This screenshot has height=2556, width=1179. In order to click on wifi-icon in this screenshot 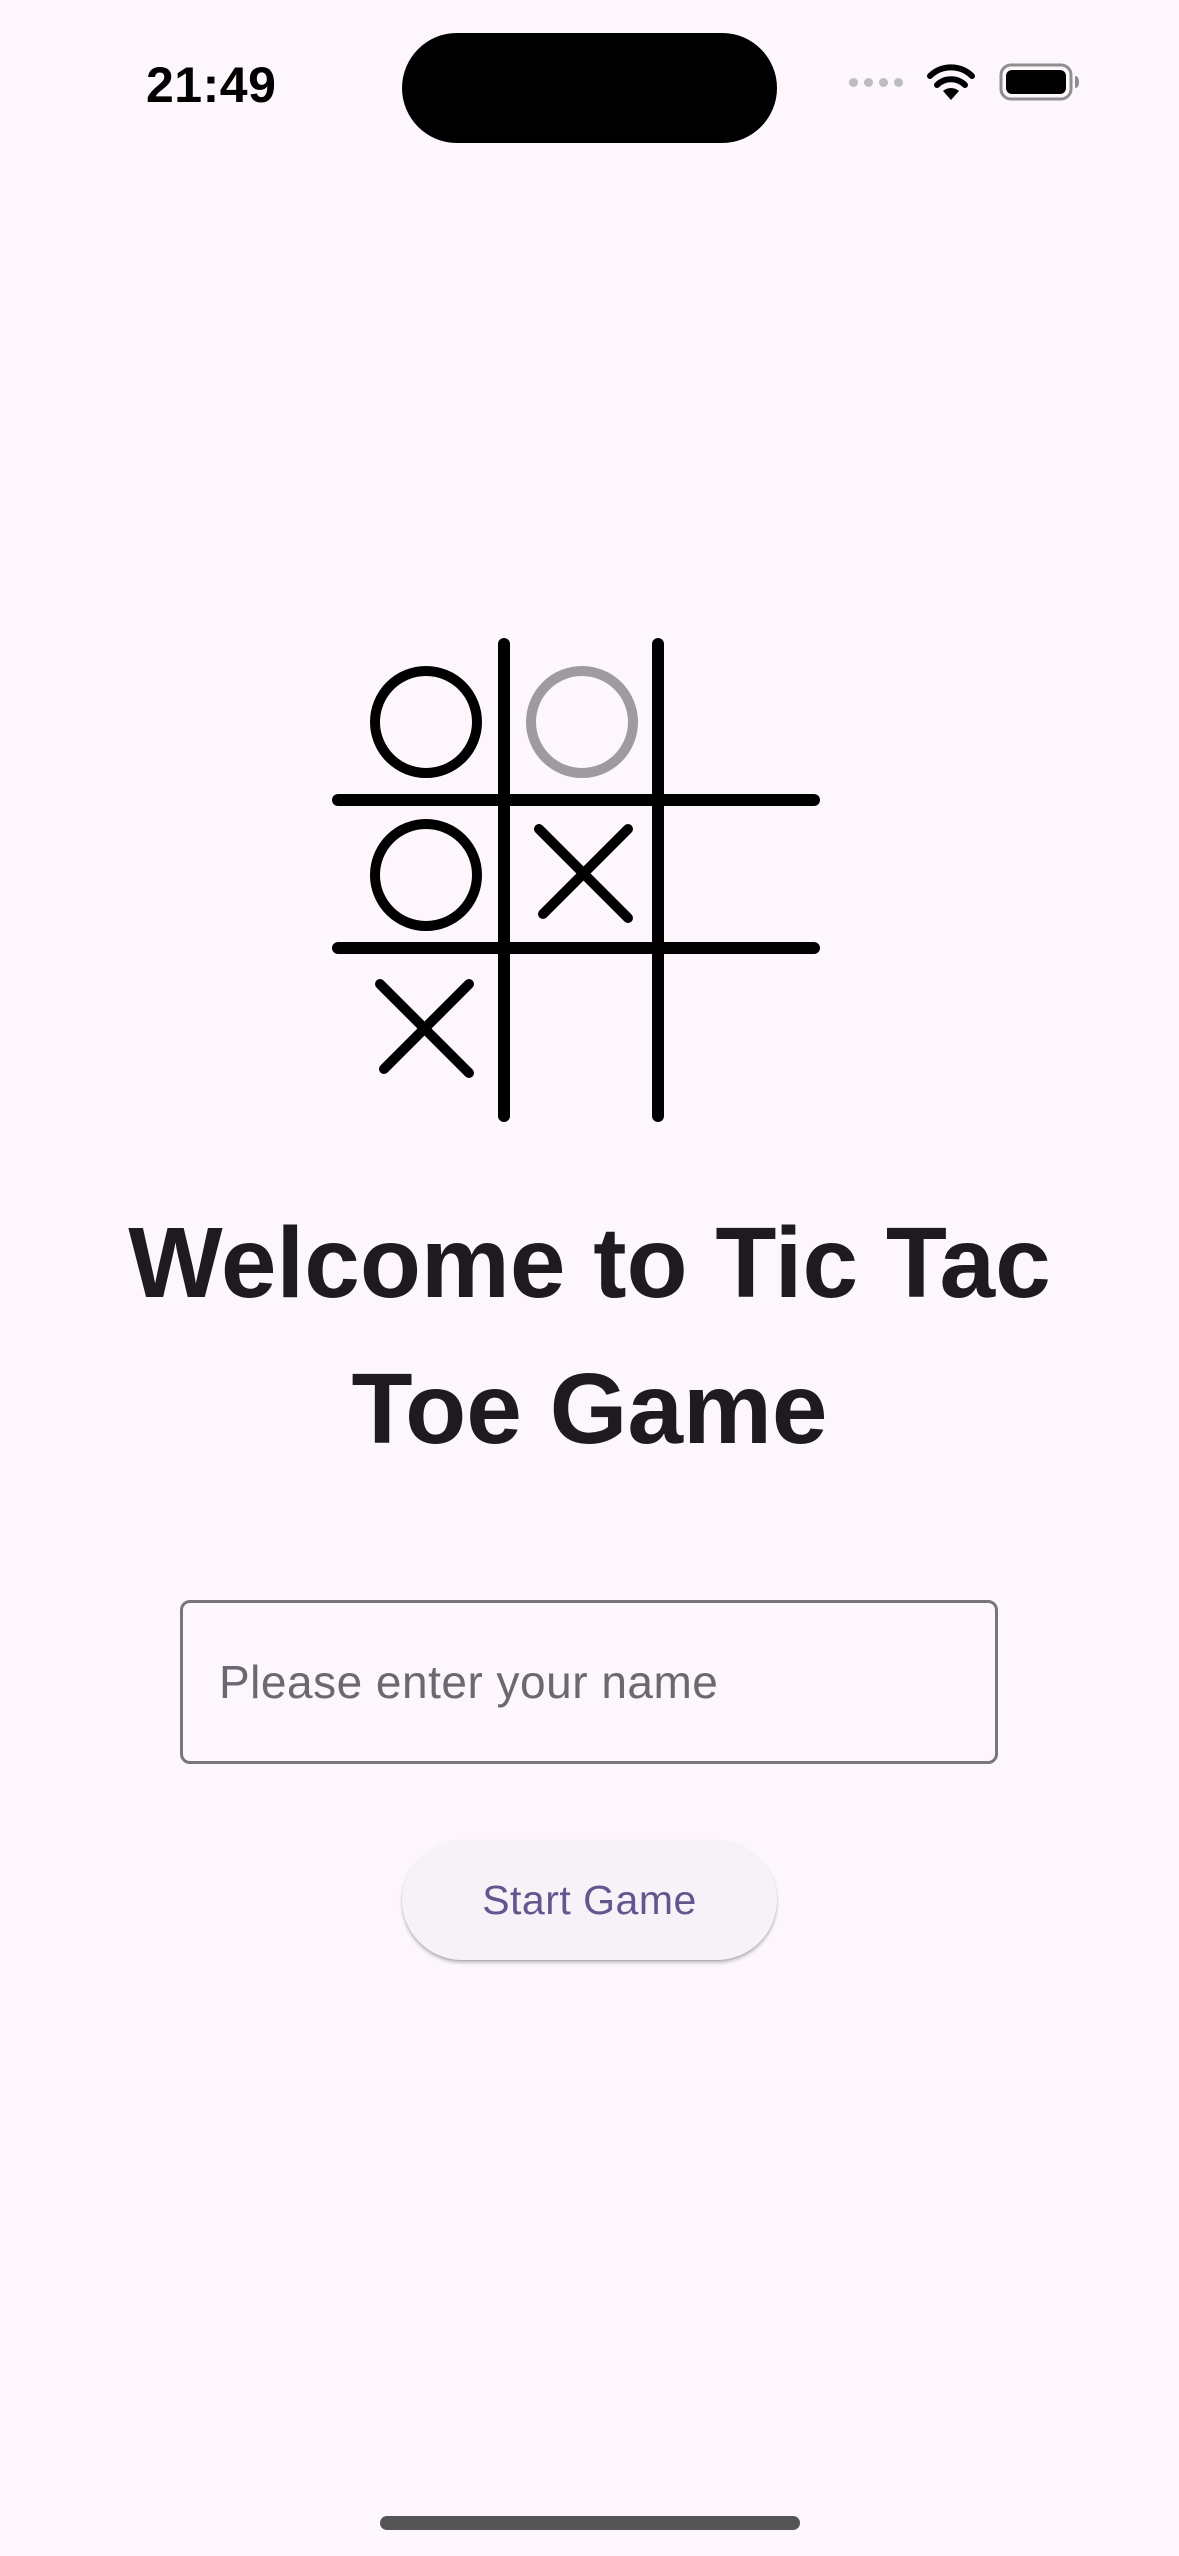, I will do `click(951, 82)`.